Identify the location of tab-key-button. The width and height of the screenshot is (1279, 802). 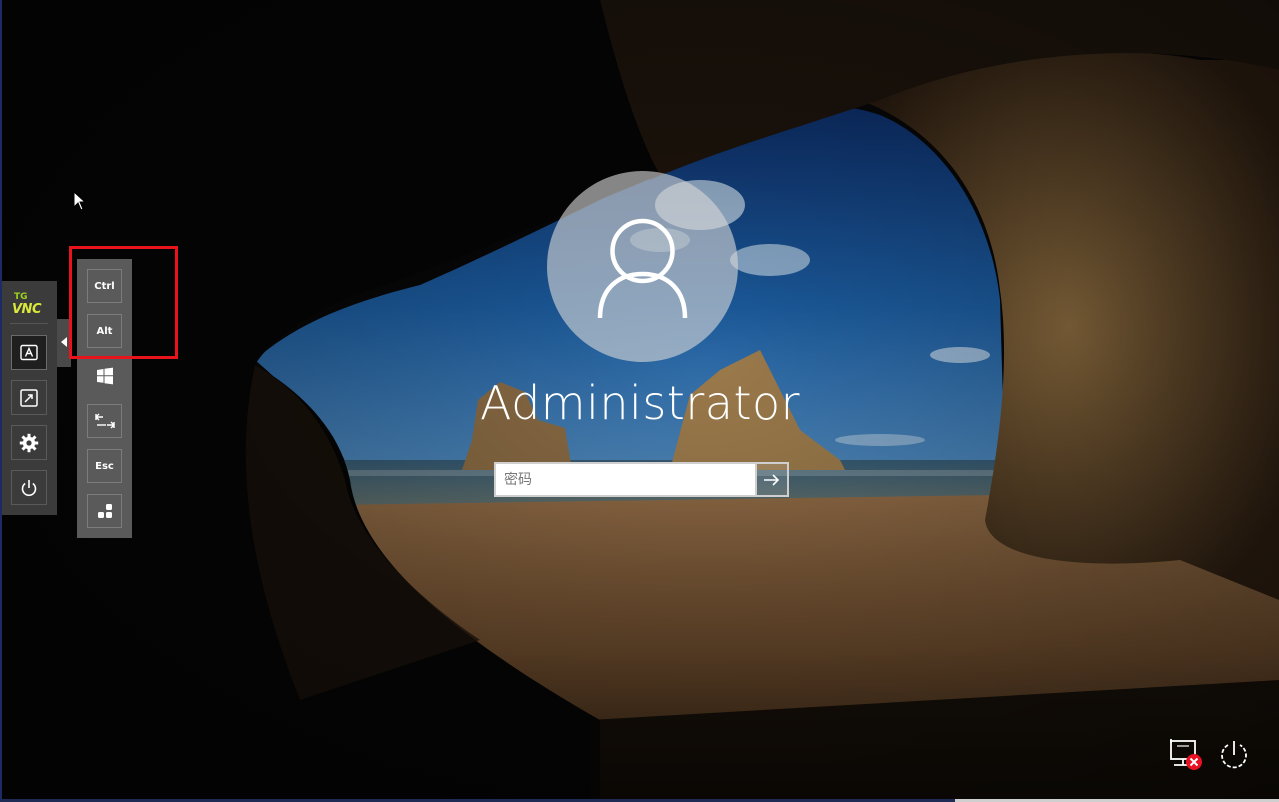
(104, 421).